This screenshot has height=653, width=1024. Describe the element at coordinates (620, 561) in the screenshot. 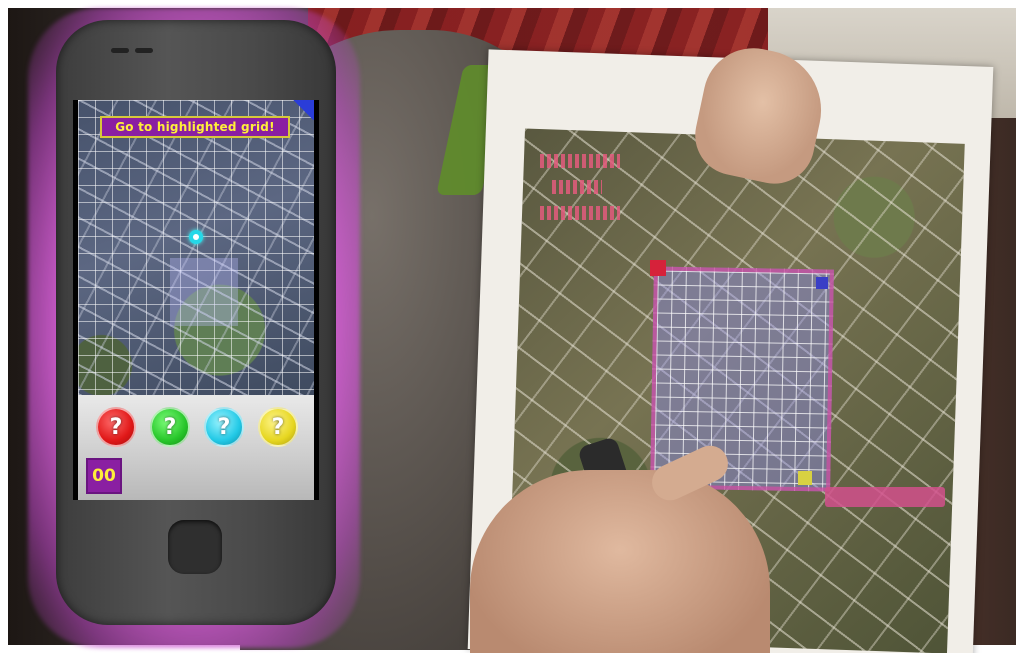

I see `hand-pointing` at that location.